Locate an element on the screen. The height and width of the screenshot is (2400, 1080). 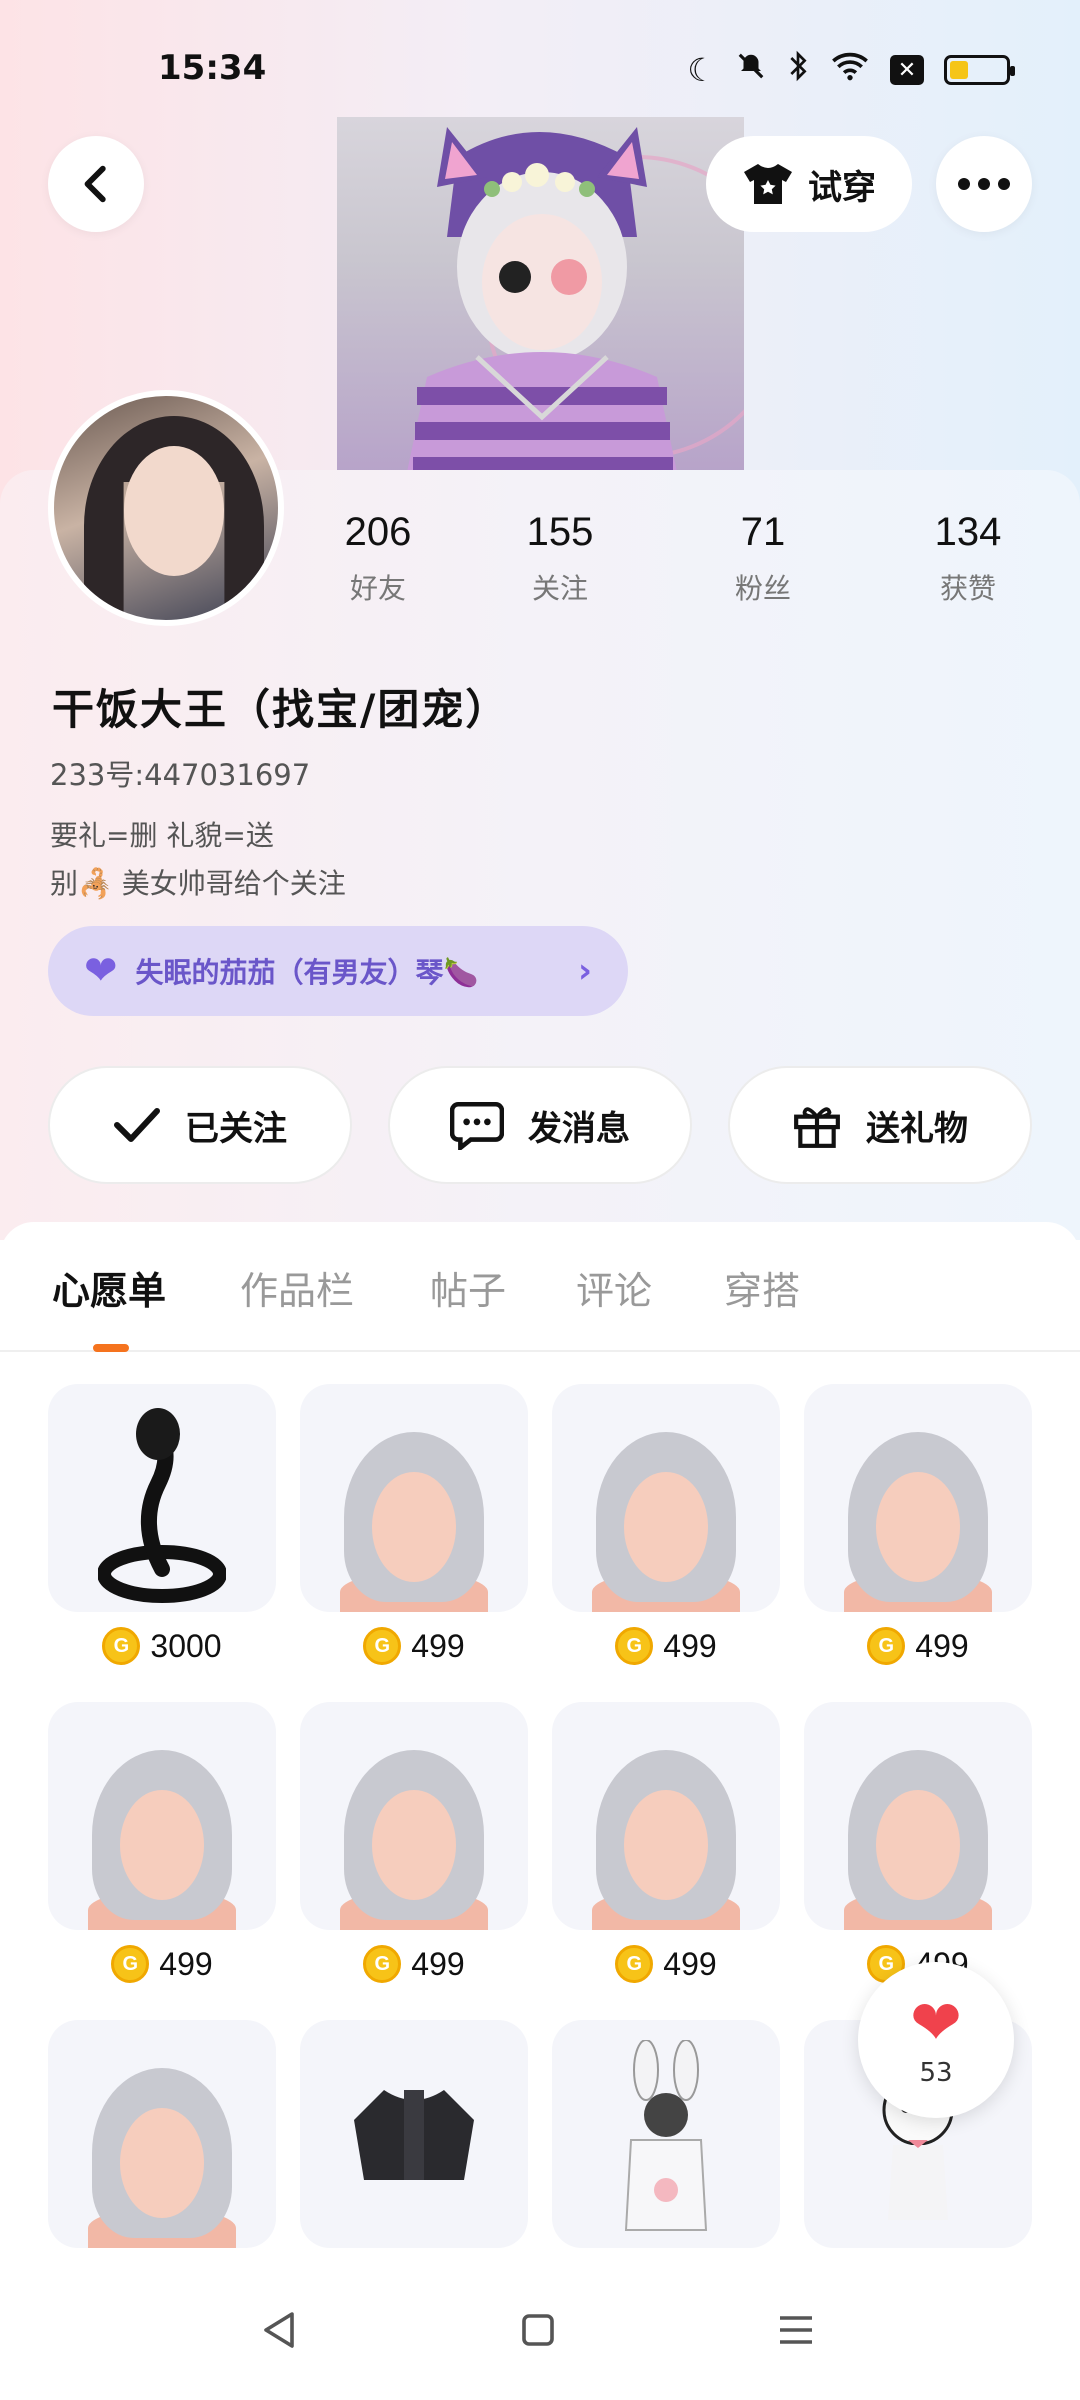
send-gift-label: 送礼物 is located at coordinates (917, 1128).